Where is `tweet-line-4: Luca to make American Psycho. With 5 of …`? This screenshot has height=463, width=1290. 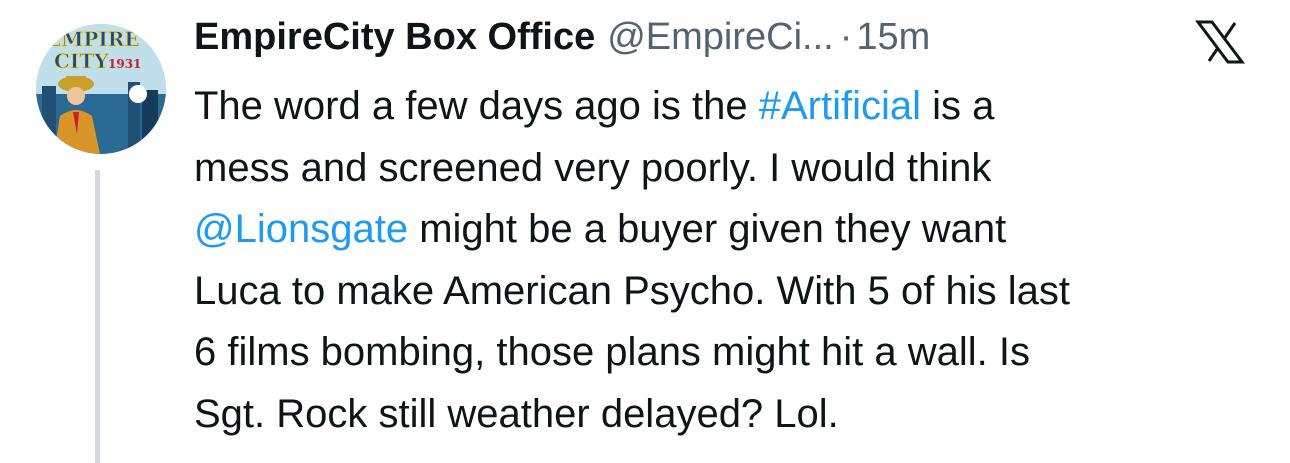 tweet-line-4: Luca to make American Psycho. With 5 of … is located at coordinates (632, 290).